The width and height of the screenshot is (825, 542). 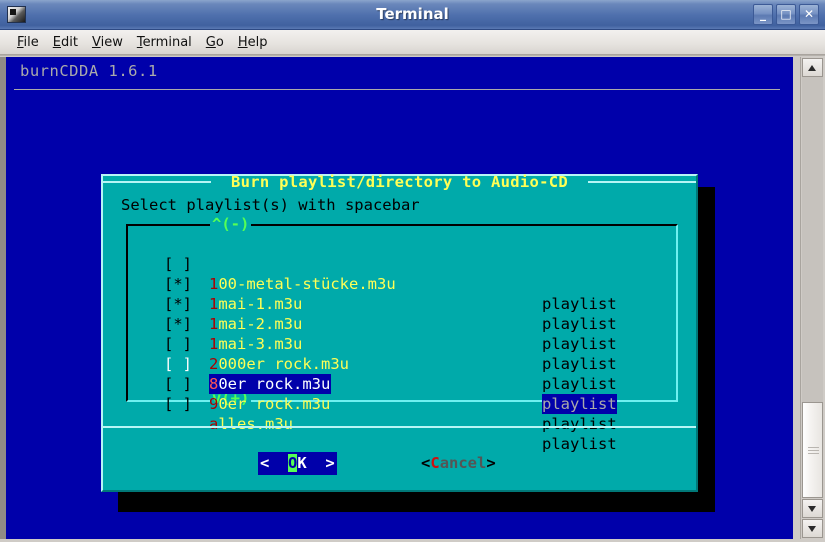 What do you see at coordinates (96, 42) in the screenshot?
I see `menu-view-accel: V` at bounding box center [96, 42].